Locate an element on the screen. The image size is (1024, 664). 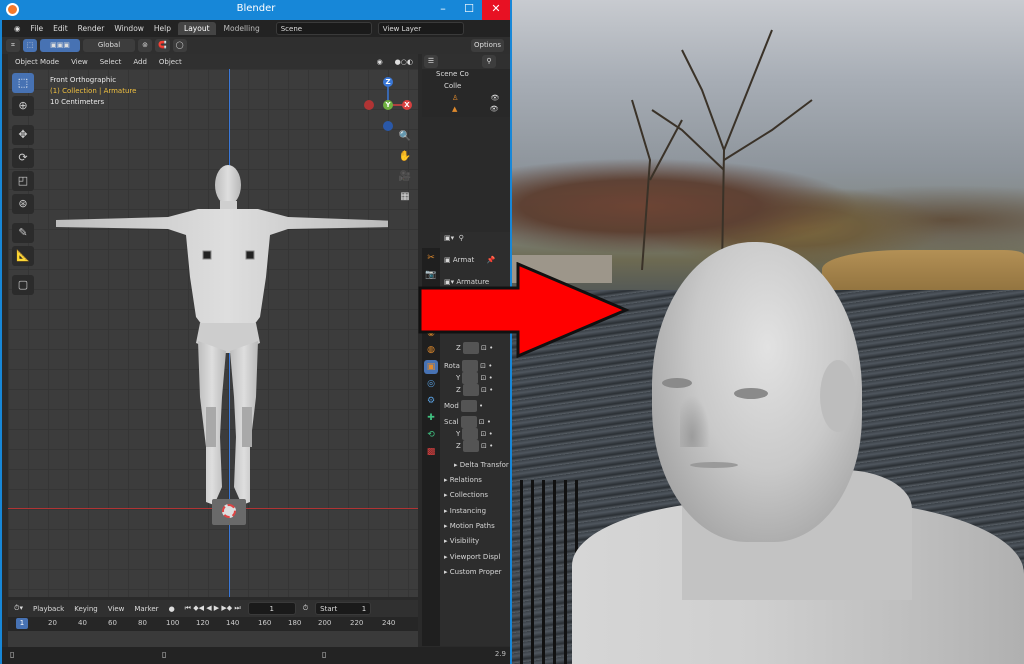
outliner-collection-row: Colle is located at coordinates (466, 87).